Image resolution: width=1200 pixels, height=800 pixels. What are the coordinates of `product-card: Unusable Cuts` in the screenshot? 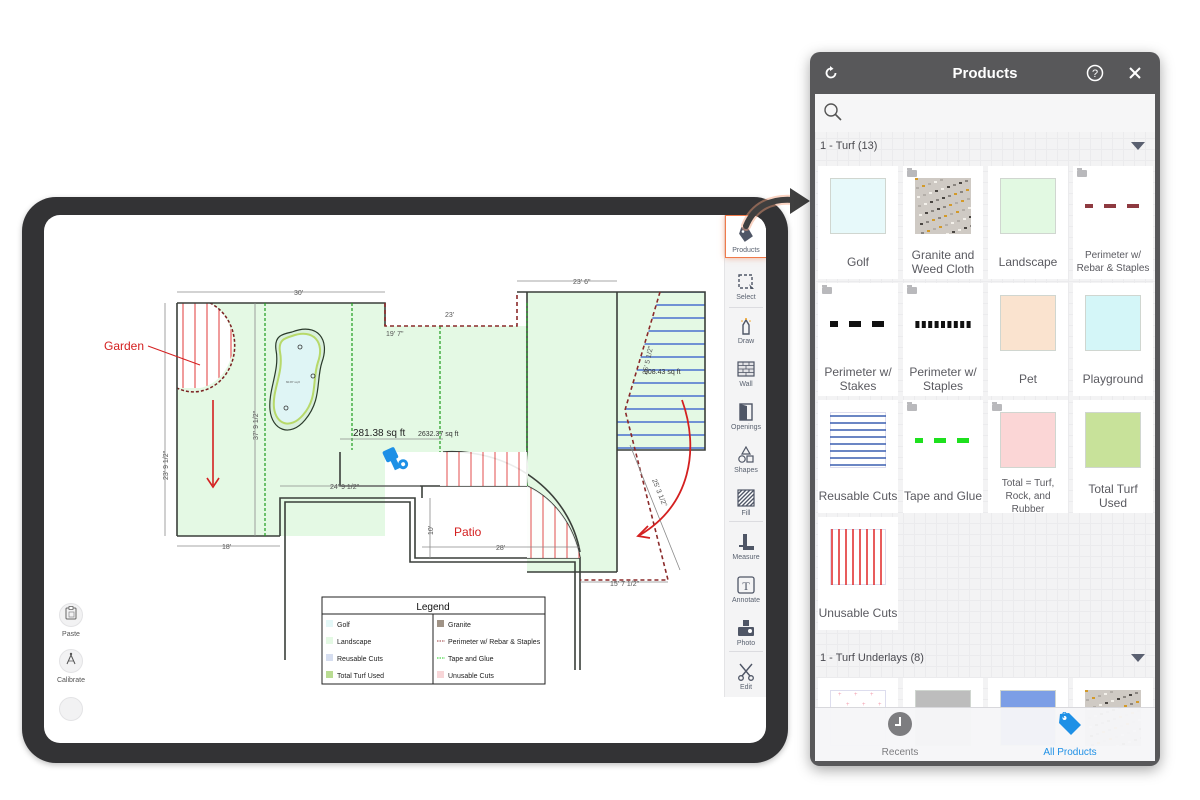 It's located at (858, 573).